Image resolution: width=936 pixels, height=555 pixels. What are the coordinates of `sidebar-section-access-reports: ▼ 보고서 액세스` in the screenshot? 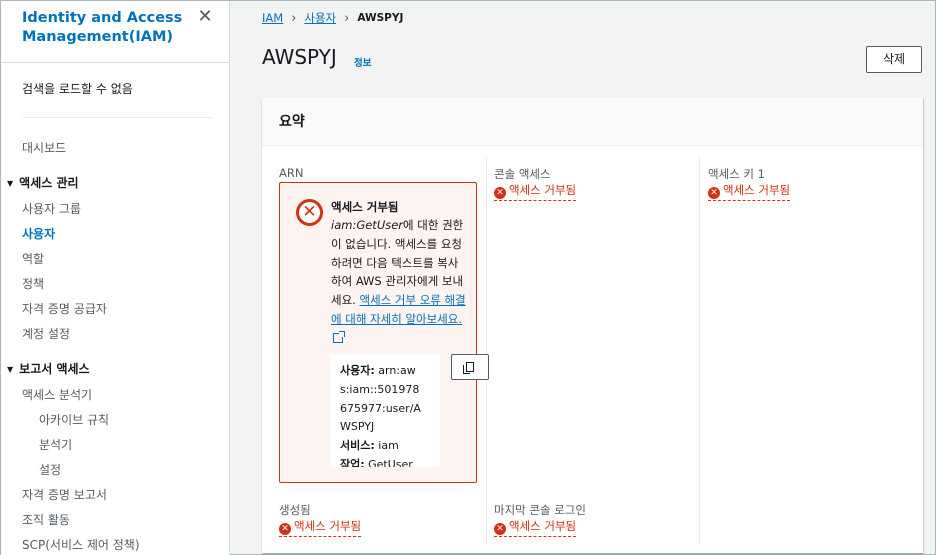 It's located at (48, 368).